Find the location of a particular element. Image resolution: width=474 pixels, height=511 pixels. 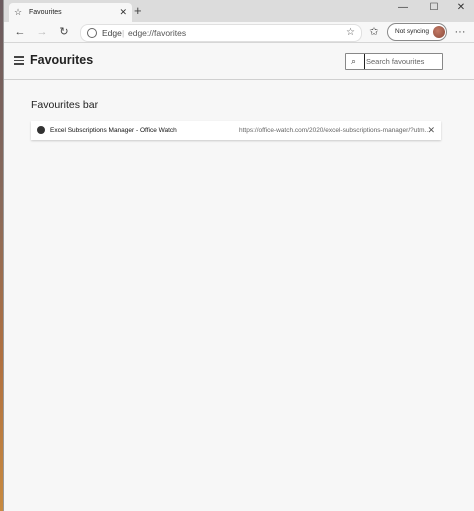

maximize-button: ☐ is located at coordinates (434, 8).